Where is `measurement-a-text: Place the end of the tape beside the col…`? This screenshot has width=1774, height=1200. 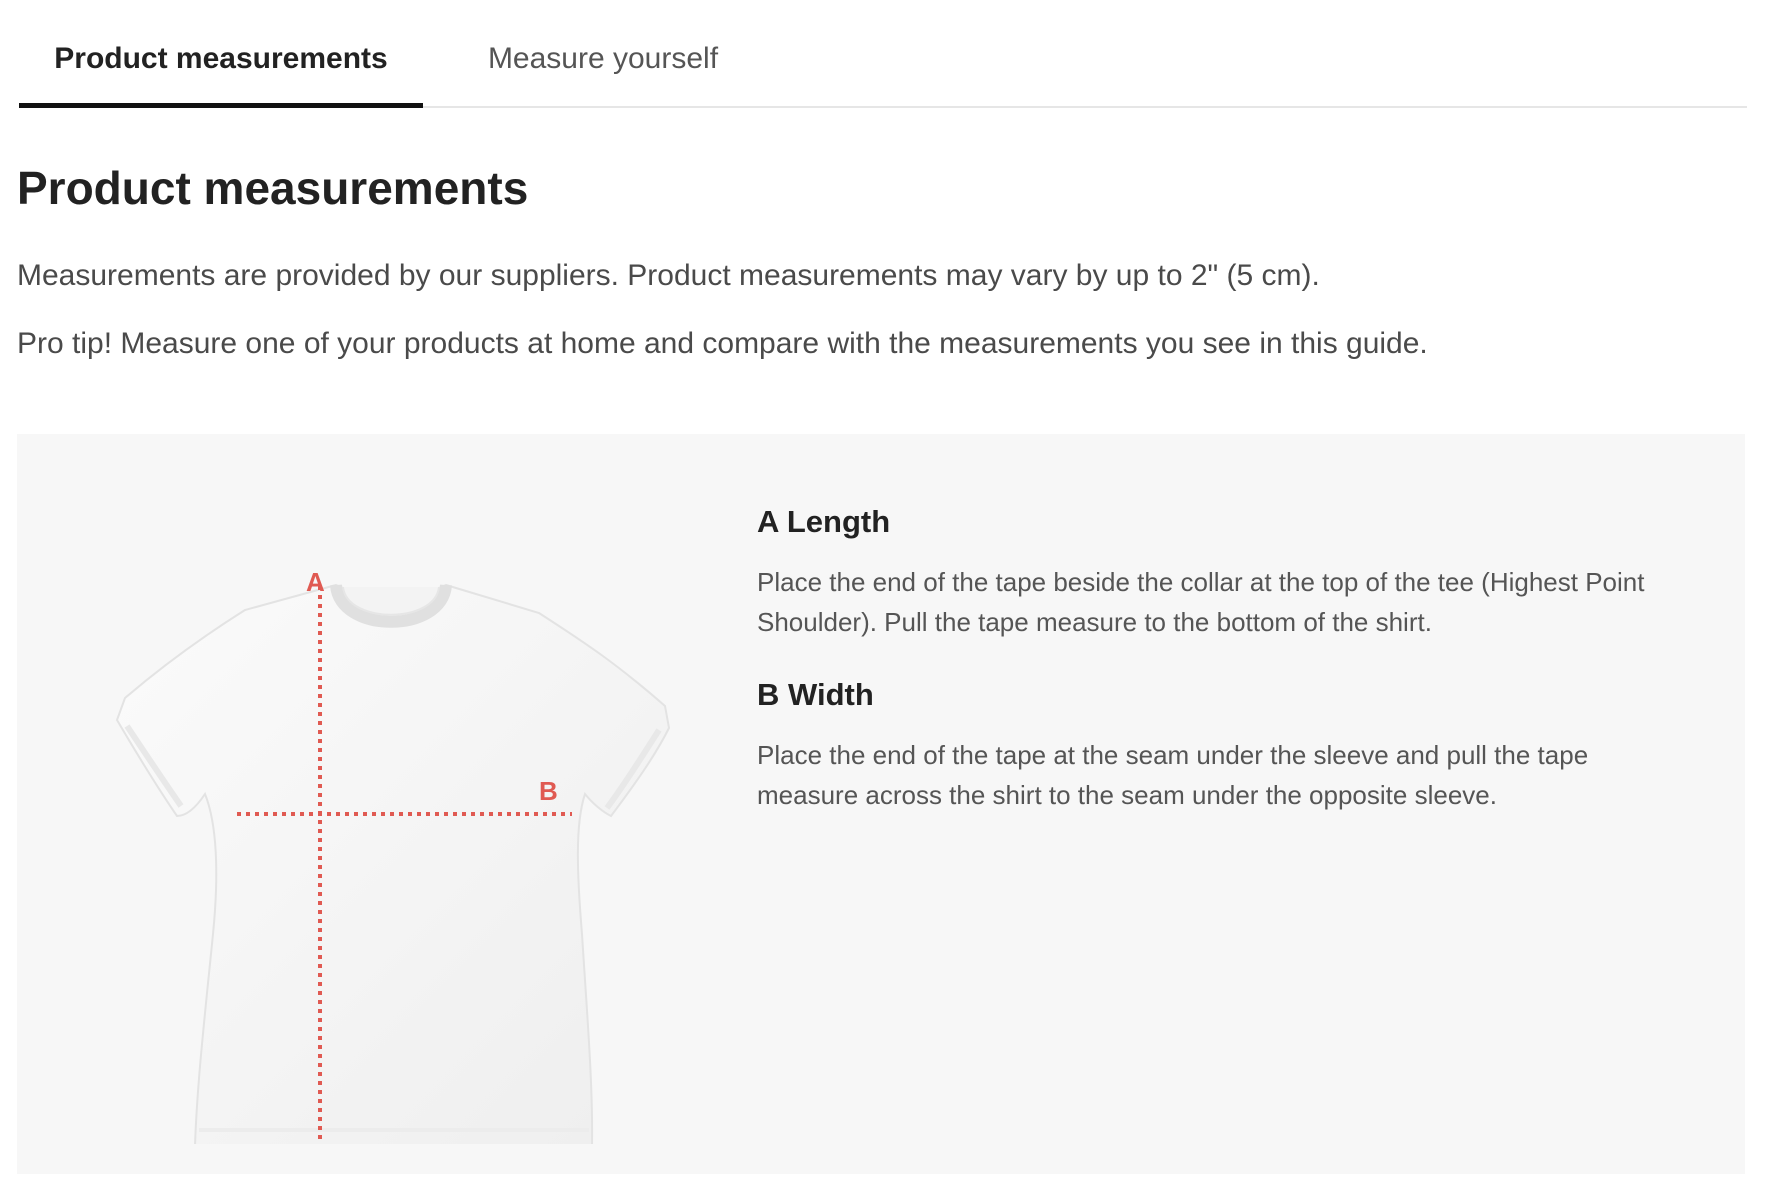
measurement-a-text: Place the end of the tape beside the col… is located at coordinates (1201, 602).